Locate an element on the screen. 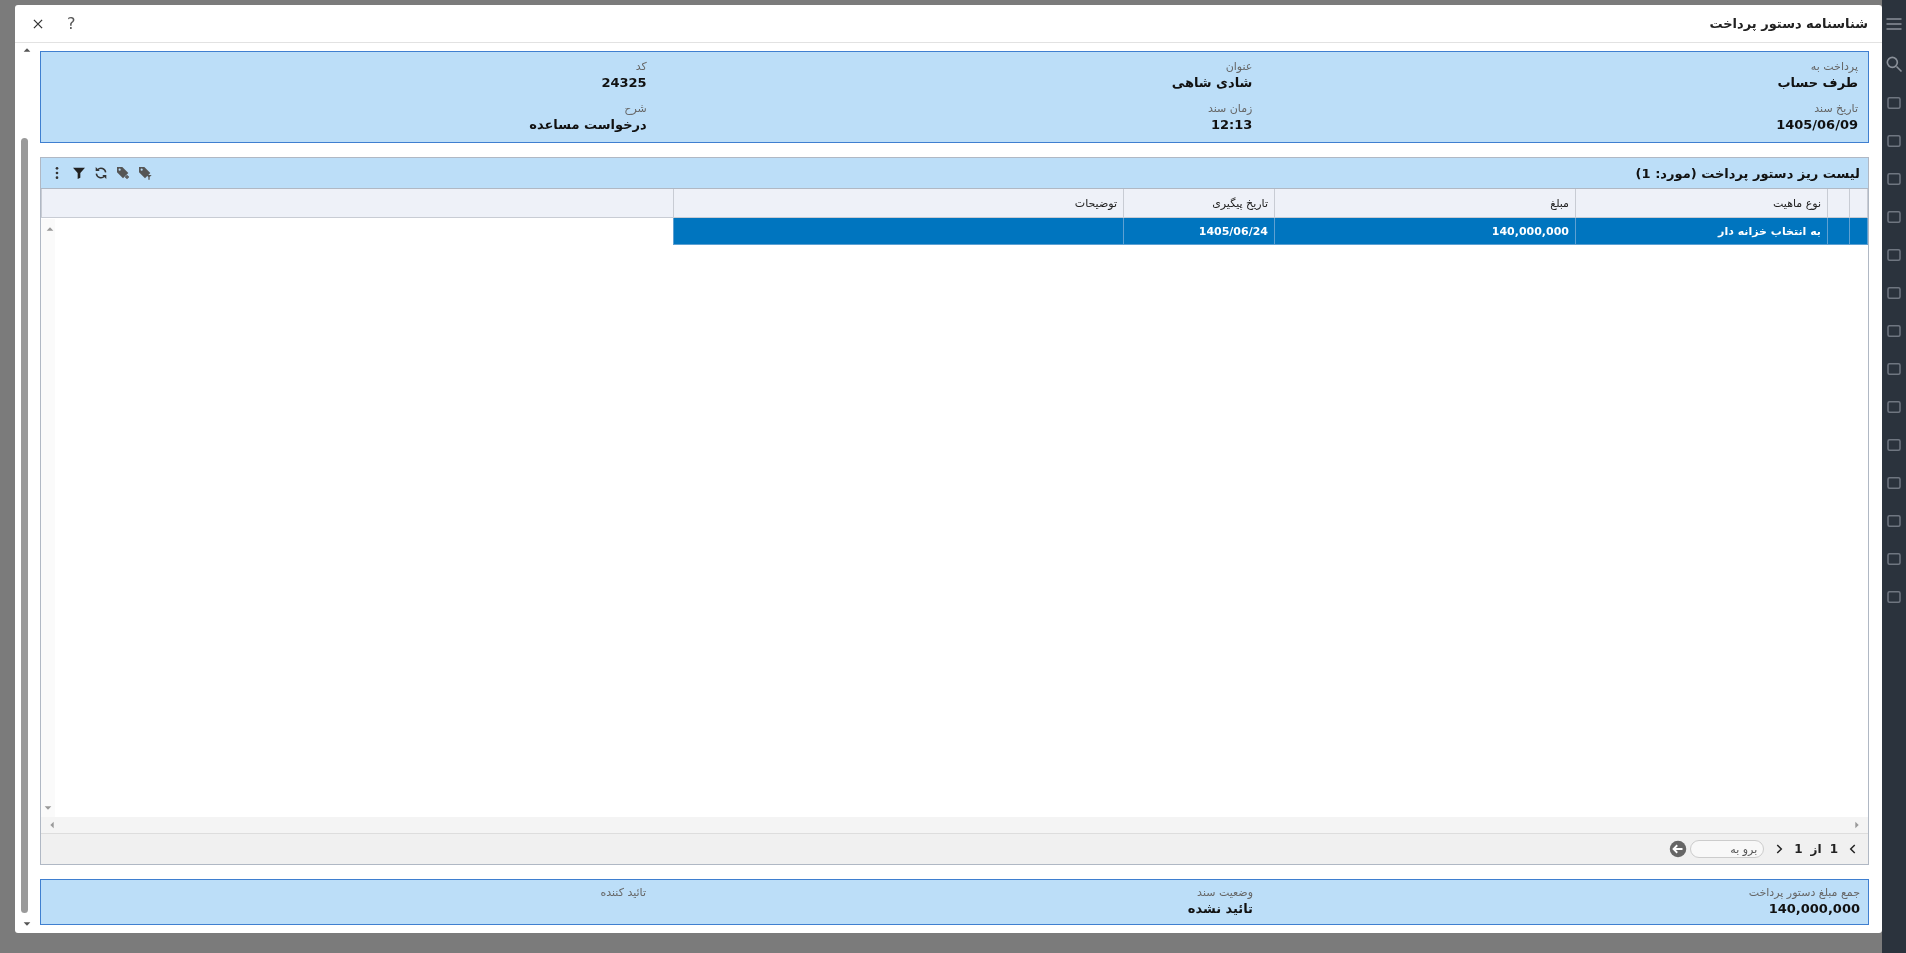 This screenshot has height=953, width=1906. field-value: 12:13 is located at coordinates (1231, 124).